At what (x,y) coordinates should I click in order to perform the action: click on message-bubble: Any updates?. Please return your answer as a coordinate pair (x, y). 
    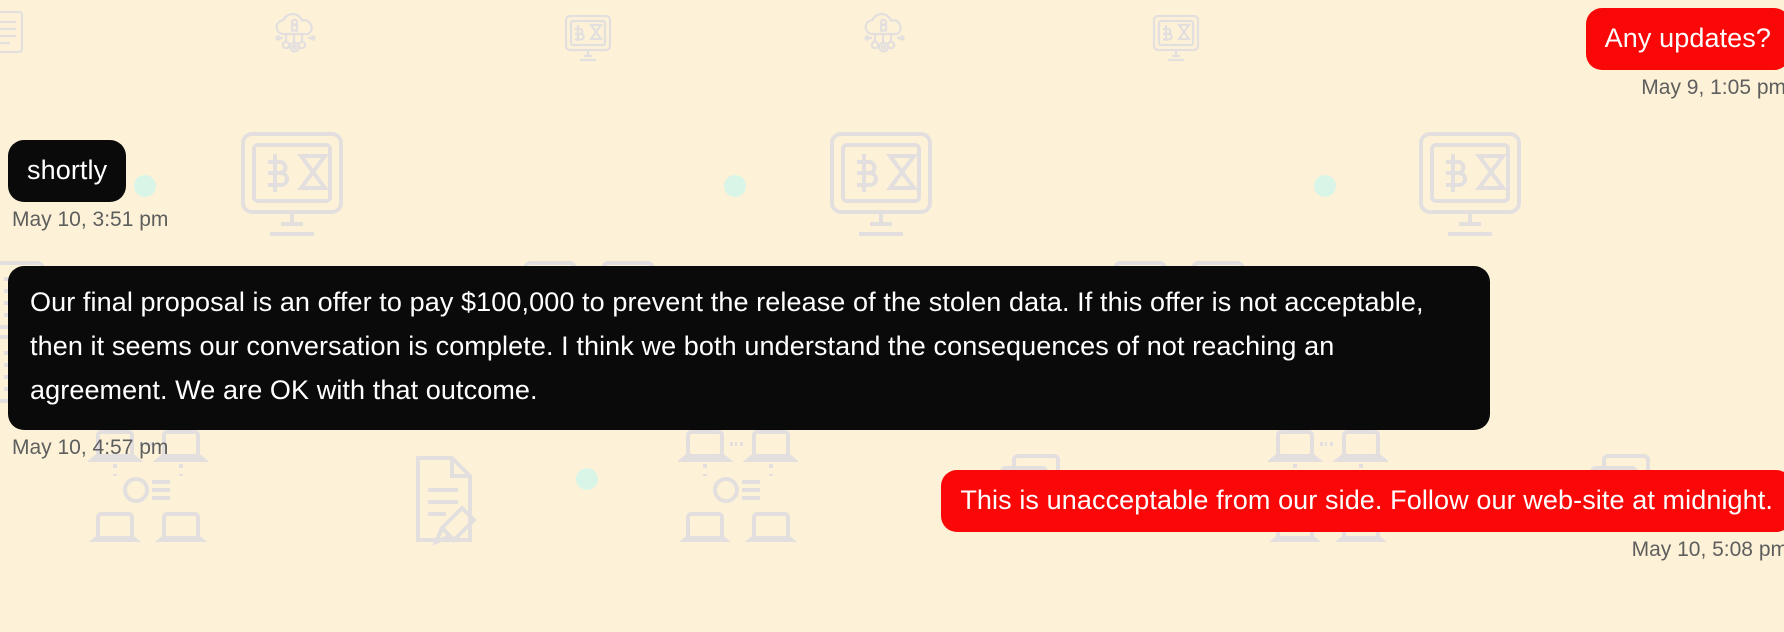
    Looking at the image, I should click on (1684, 39).